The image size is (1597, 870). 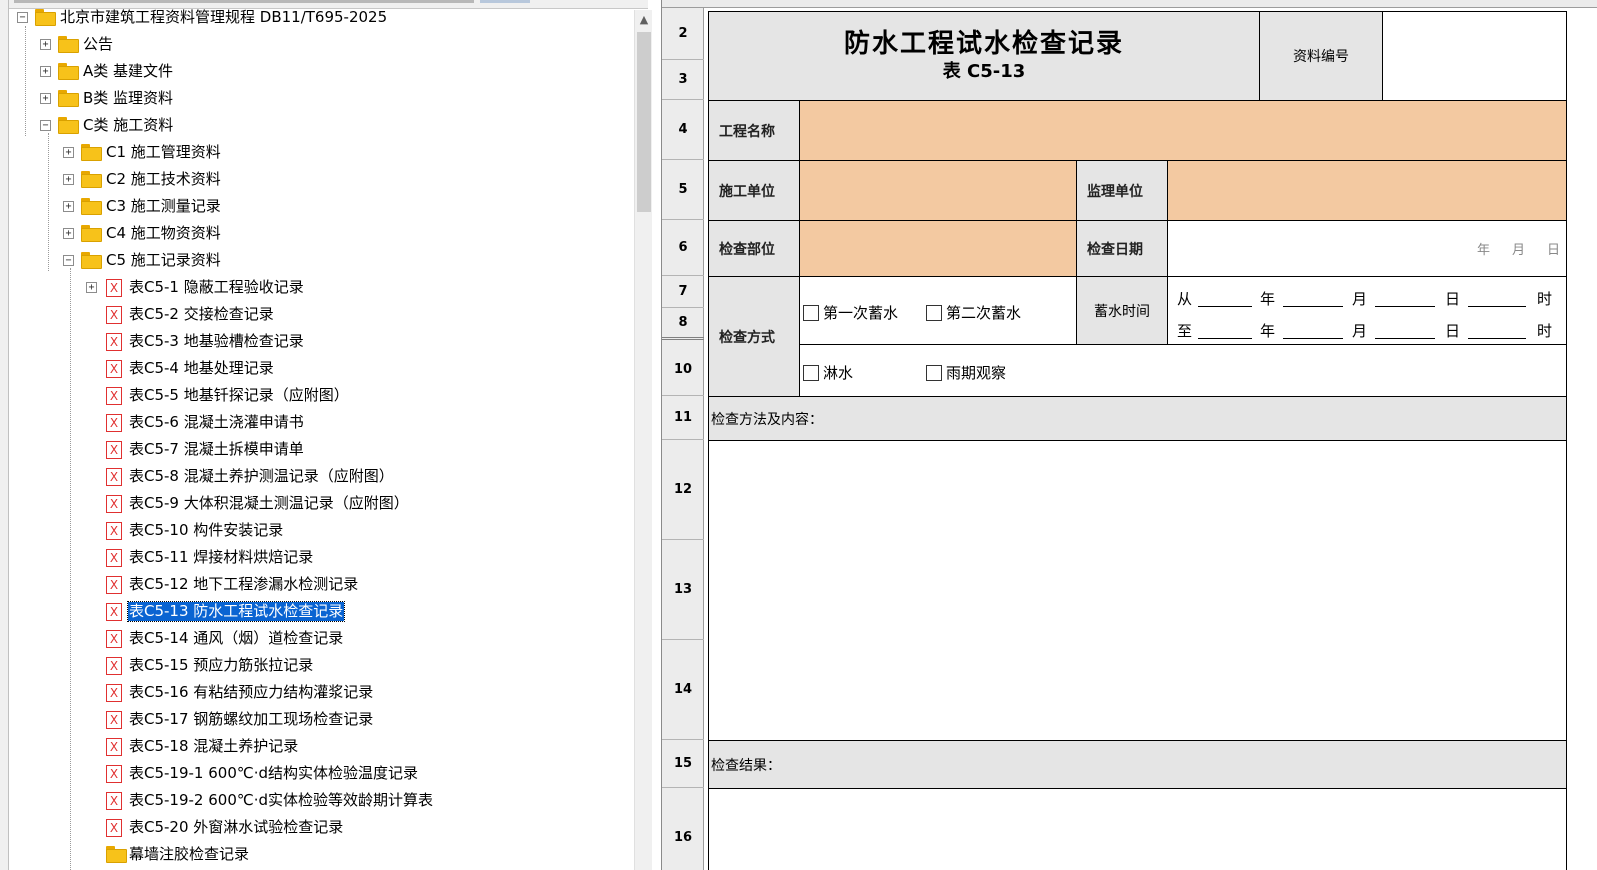 What do you see at coordinates (328, 584) in the screenshot?
I see `tree-form-item: X 表C5-12 地下工程渗漏水检测记录` at bounding box center [328, 584].